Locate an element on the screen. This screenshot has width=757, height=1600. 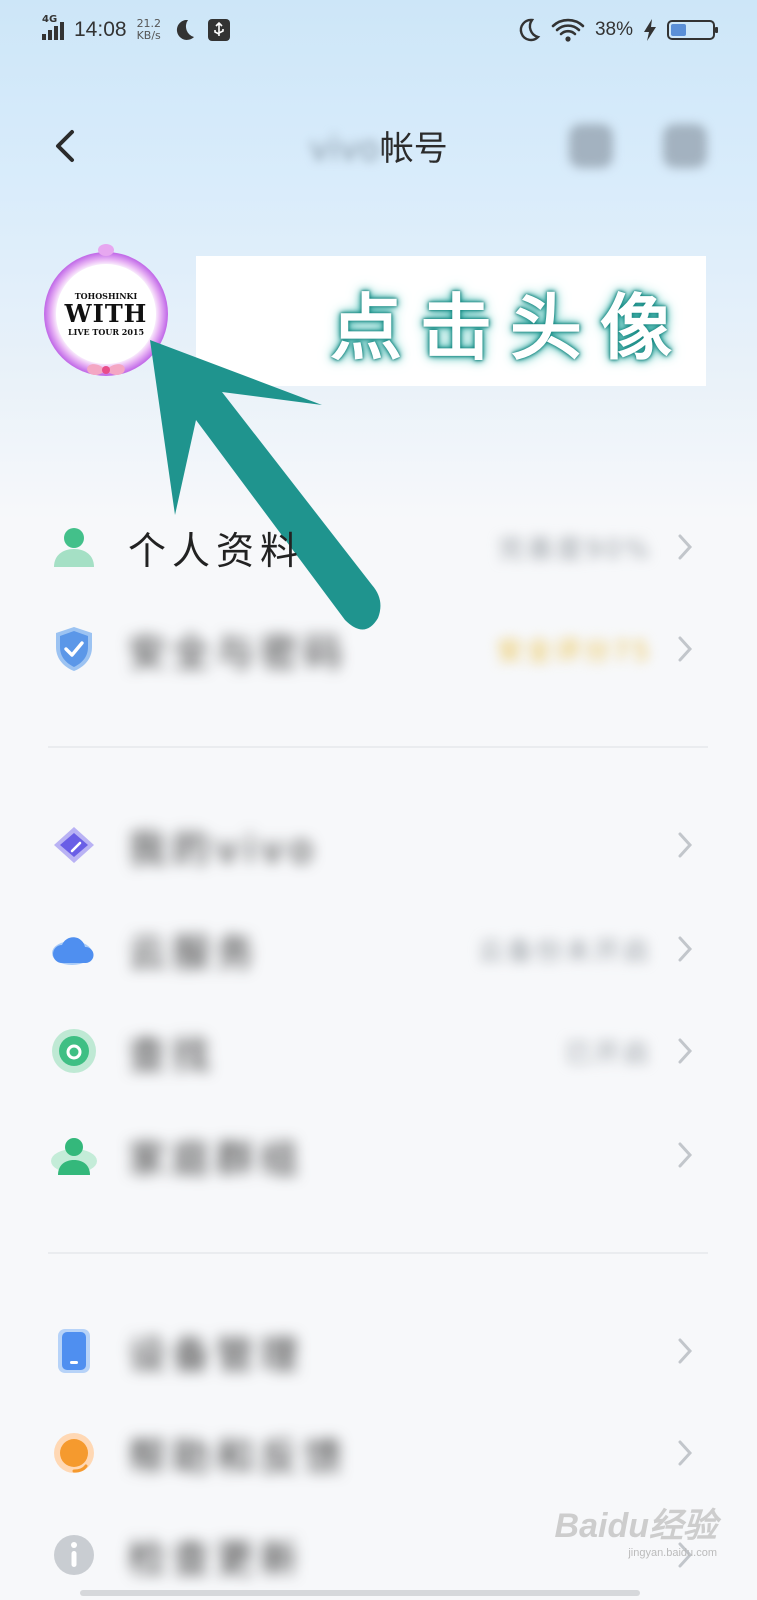
watermark: Baidu经验 jingyan.baidu.com is located at coordinates (636, 1528).